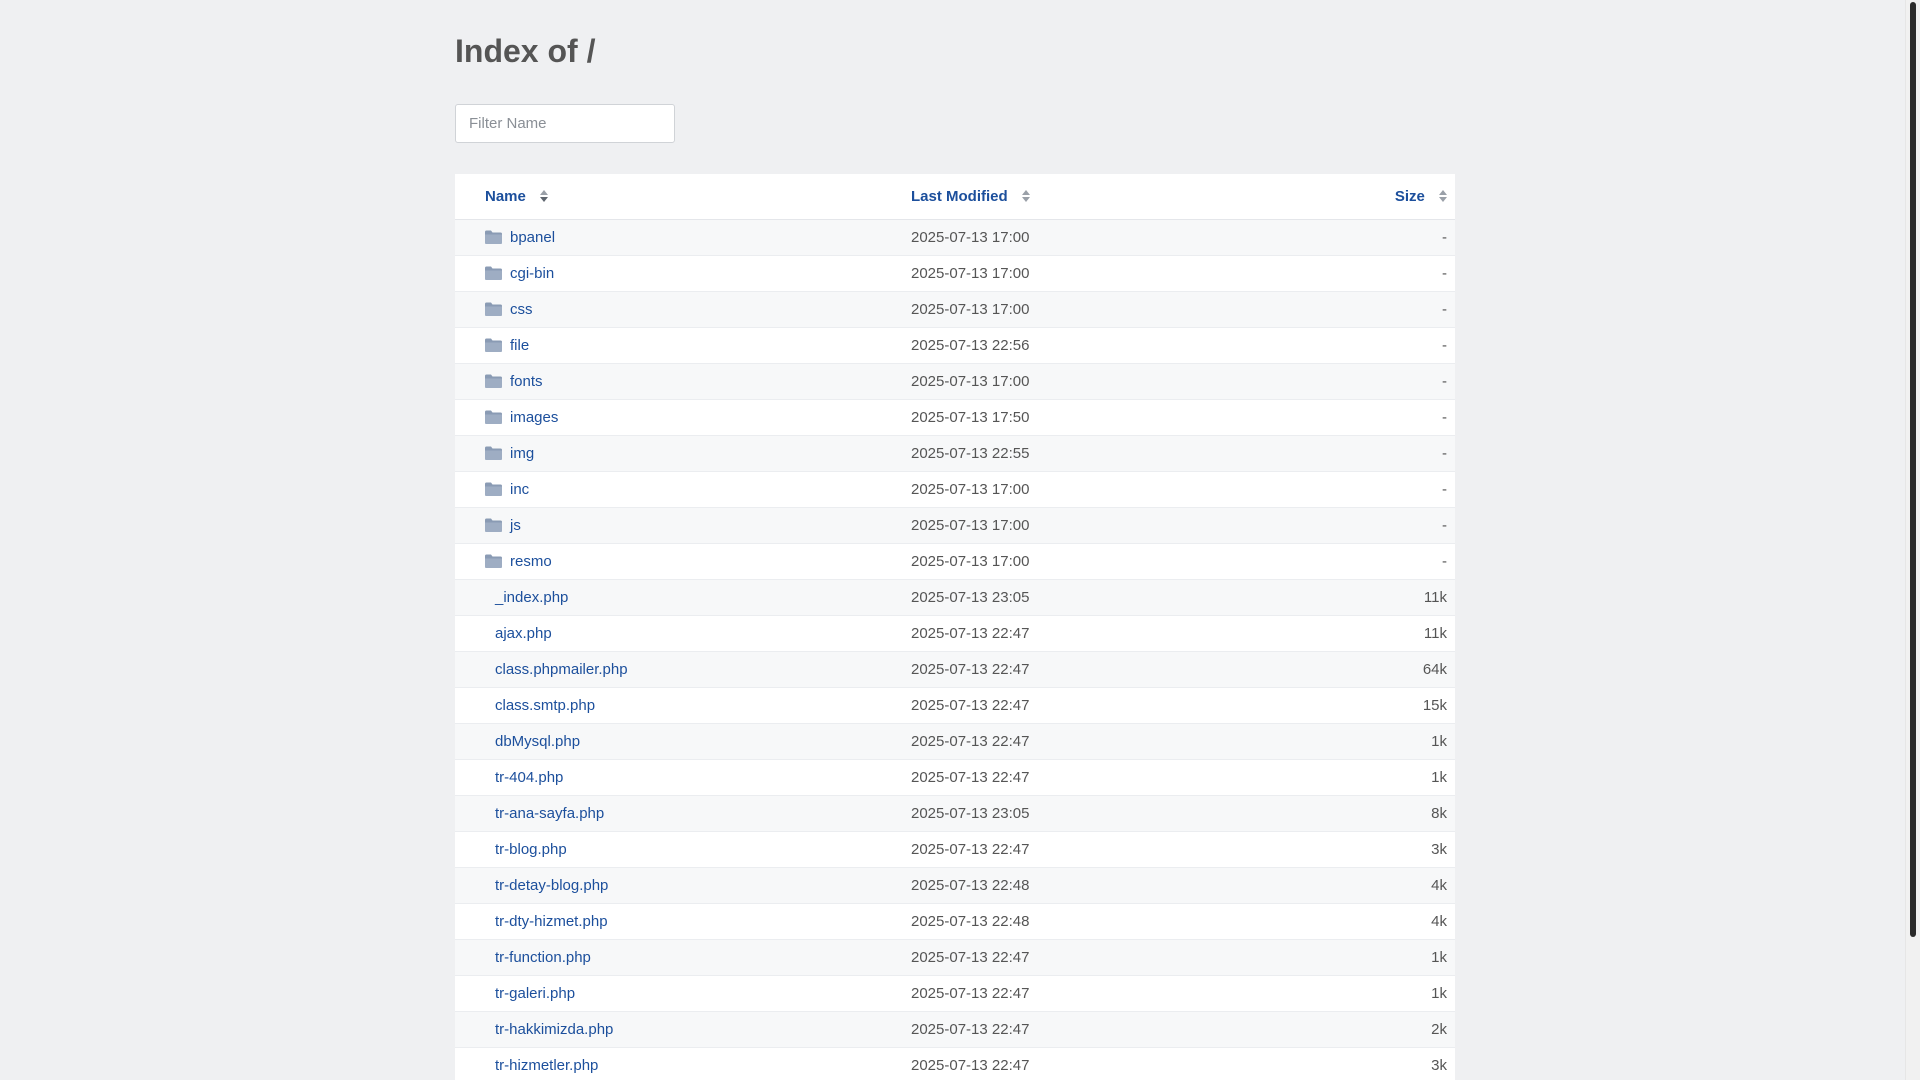  I want to click on entry-link: tr-detay-blog.php, so click(551, 885).